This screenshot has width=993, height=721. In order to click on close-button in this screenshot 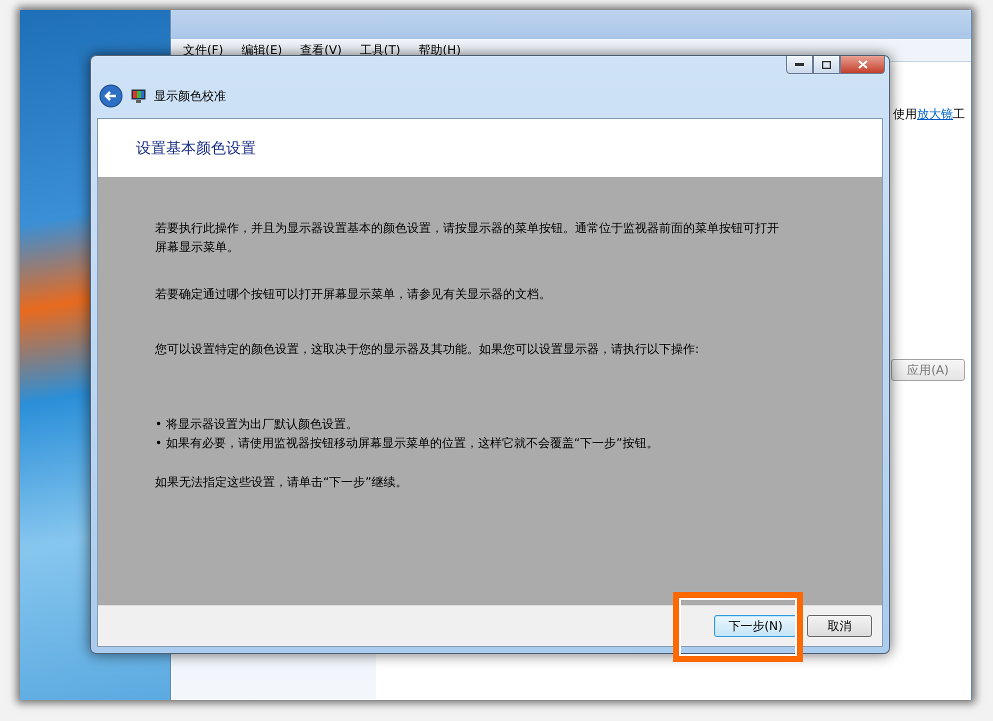, I will do `click(862, 65)`.